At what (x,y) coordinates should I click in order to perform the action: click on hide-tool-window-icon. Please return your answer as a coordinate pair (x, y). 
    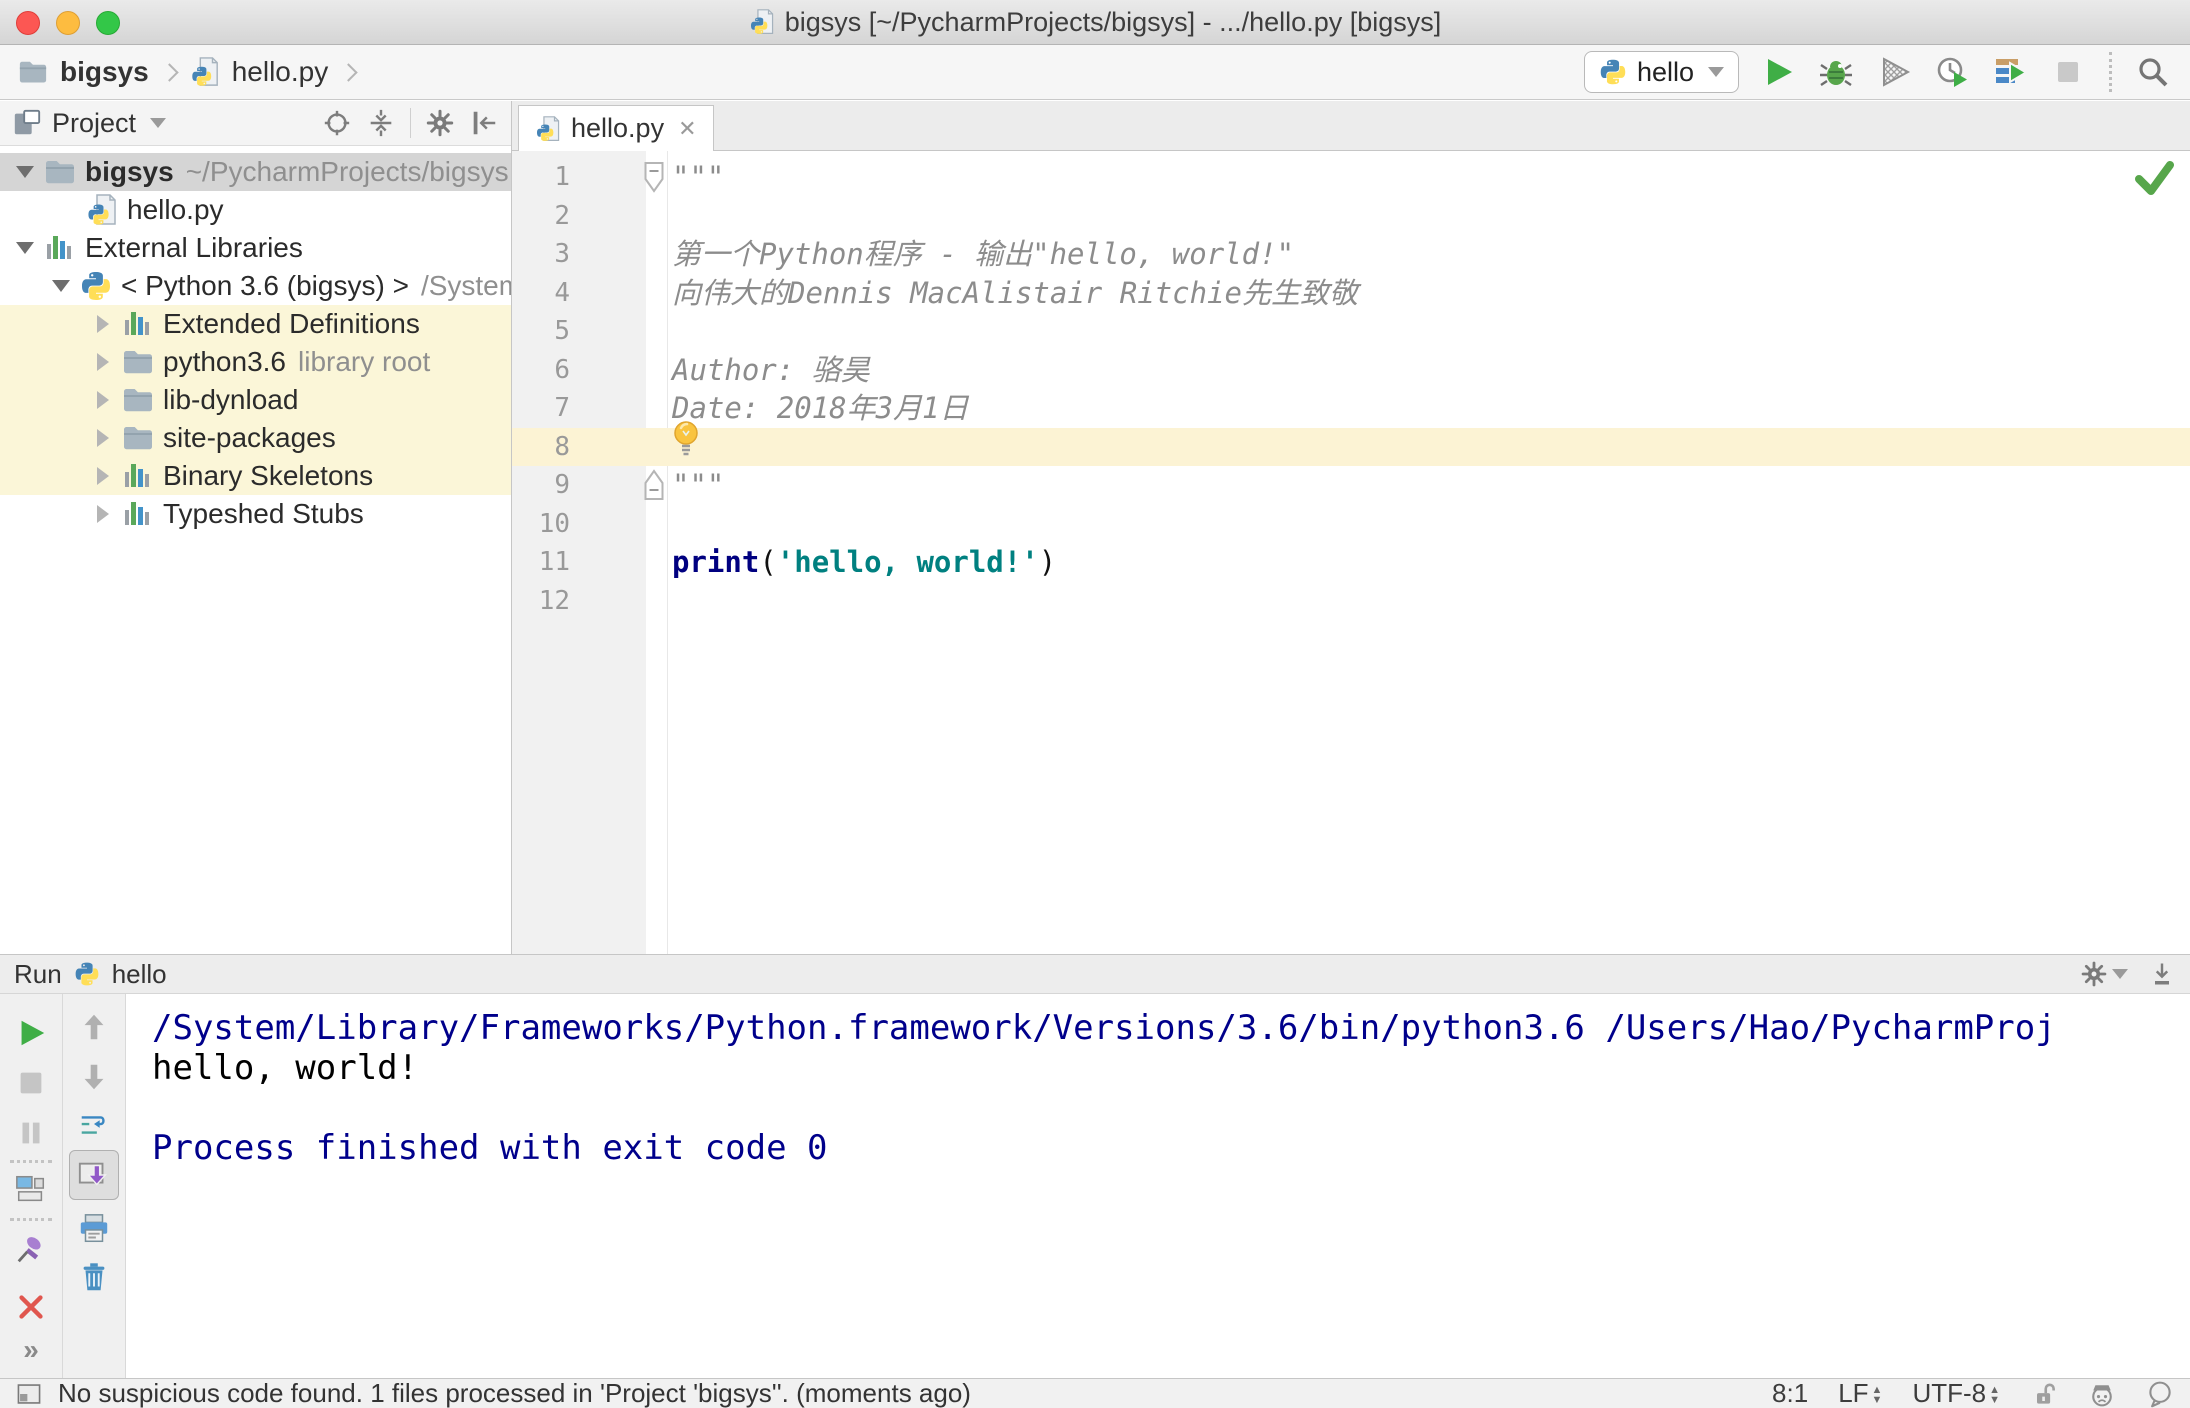
    Looking at the image, I should click on (2162, 974).